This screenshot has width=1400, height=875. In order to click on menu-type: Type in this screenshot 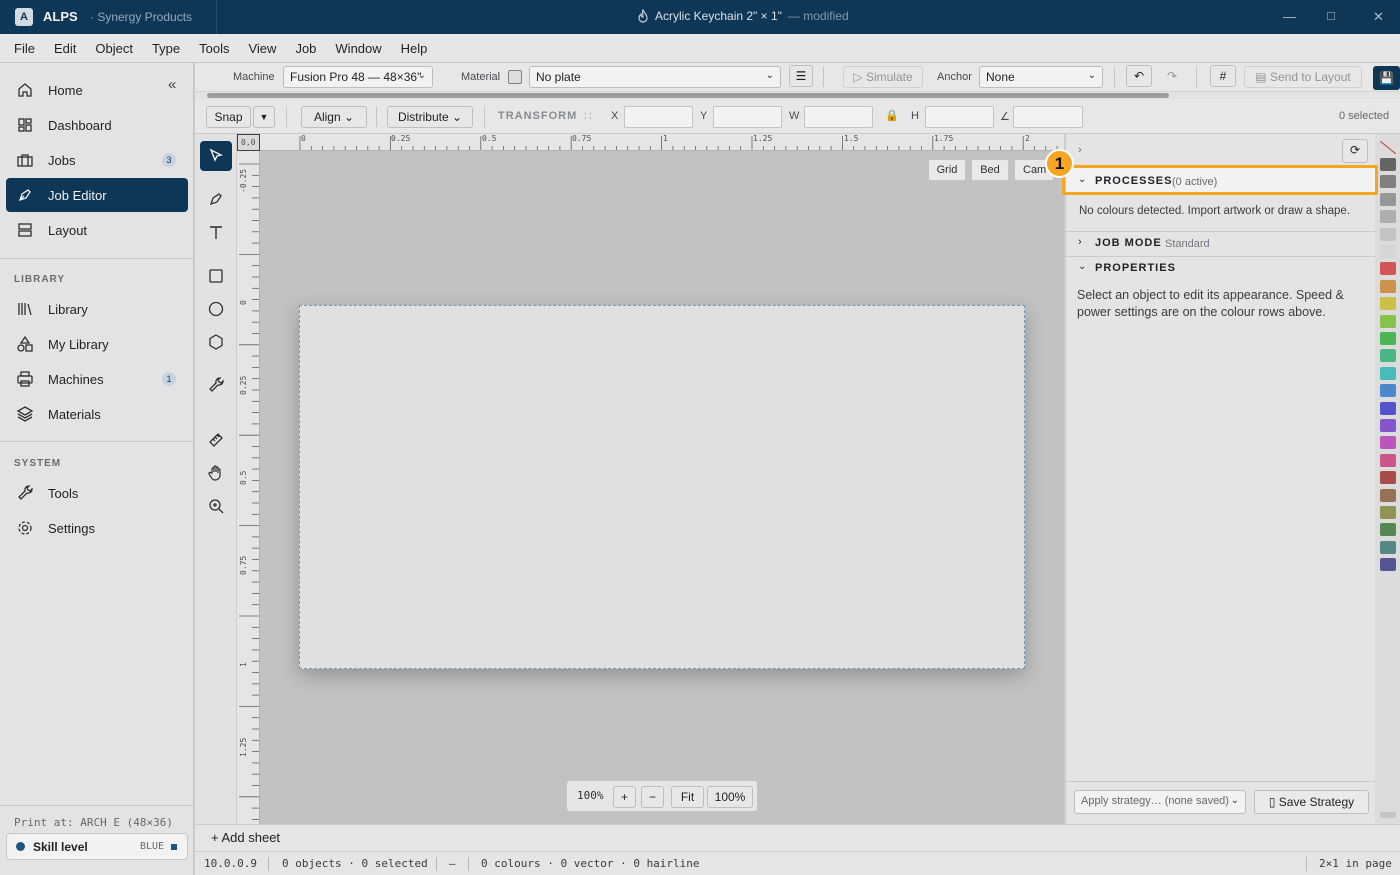, I will do `click(166, 48)`.